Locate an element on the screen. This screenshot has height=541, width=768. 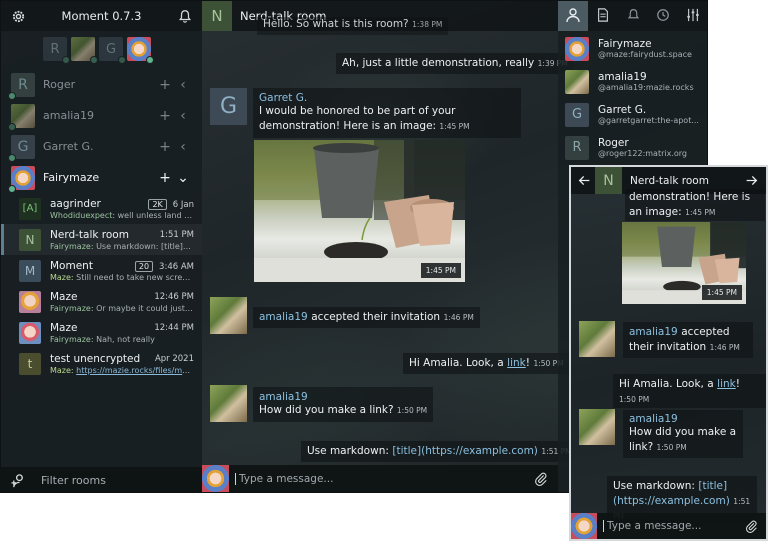
avatar is located at coordinates (21, 179).